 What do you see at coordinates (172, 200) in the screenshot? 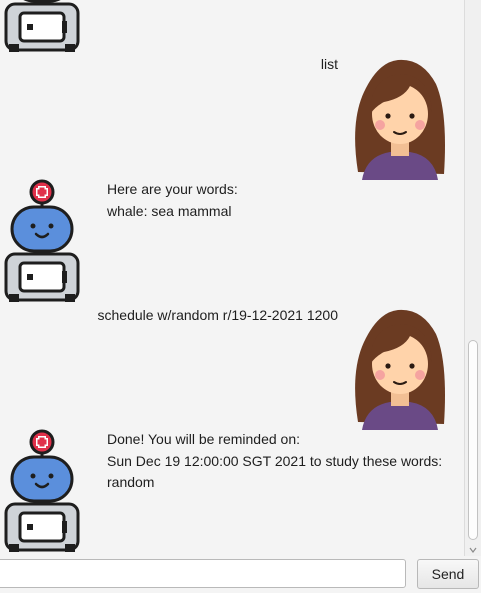
I see `bot-message-text: Here are your words: whale: sea mammal` at bounding box center [172, 200].